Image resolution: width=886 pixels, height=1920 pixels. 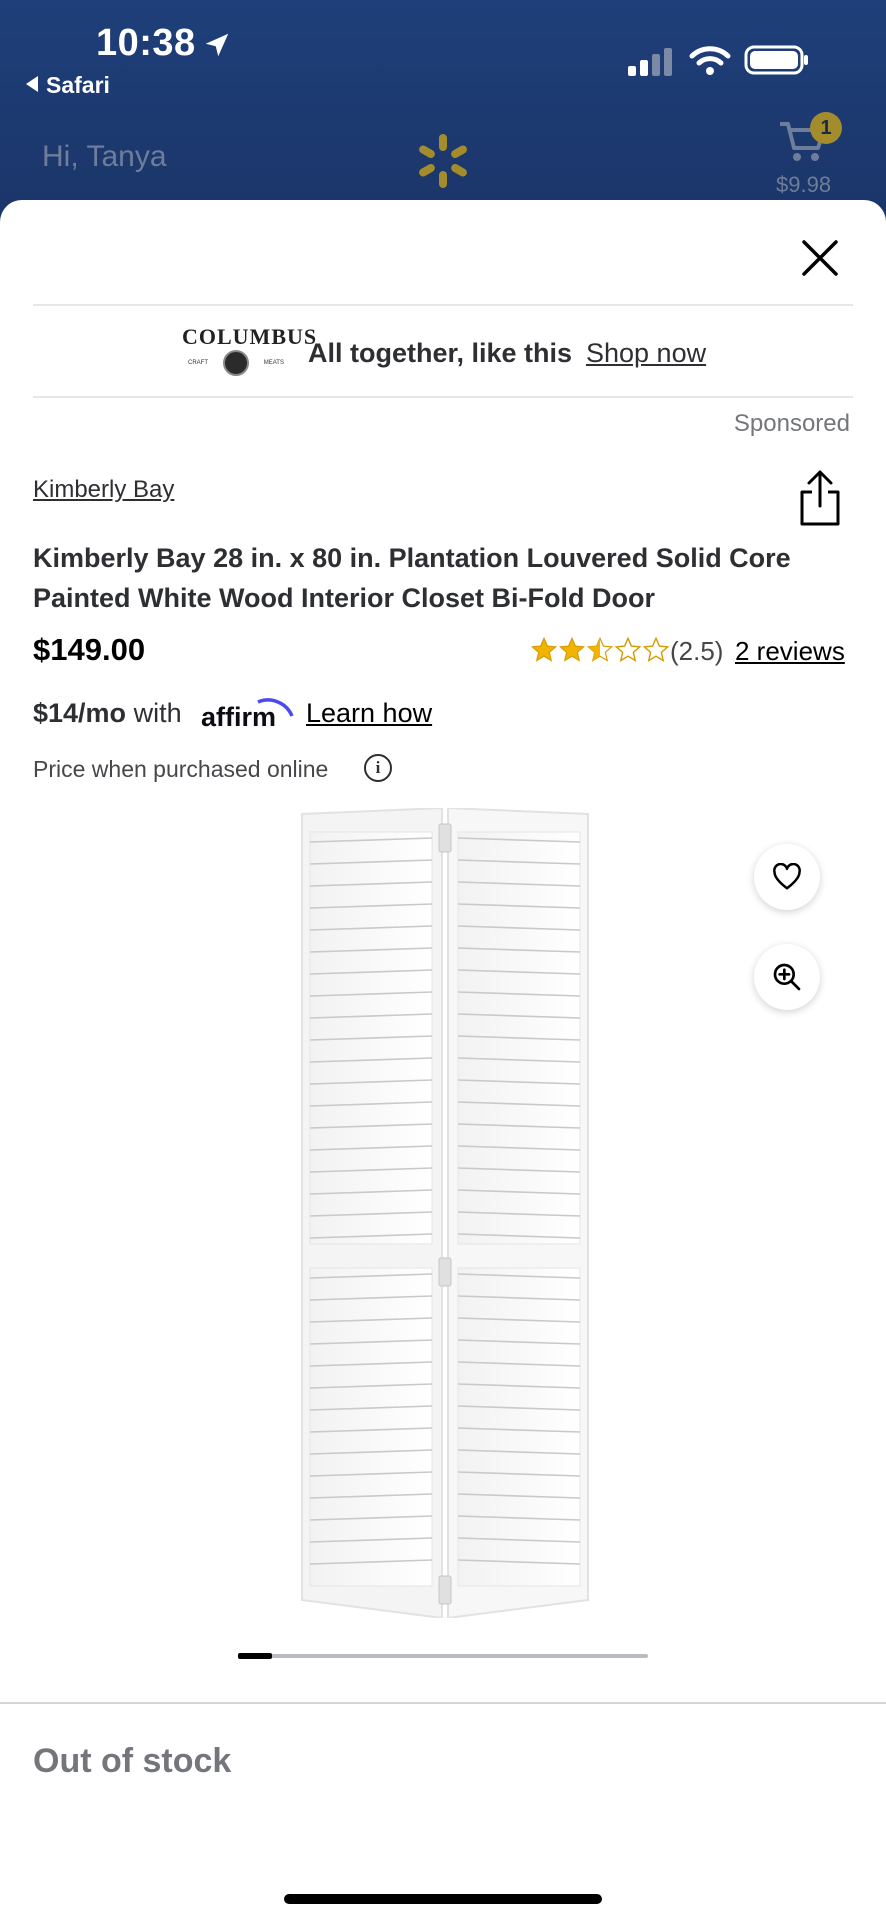 What do you see at coordinates (238, 717) in the screenshot?
I see `svg-text: affirm` at bounding box center [238, 717].